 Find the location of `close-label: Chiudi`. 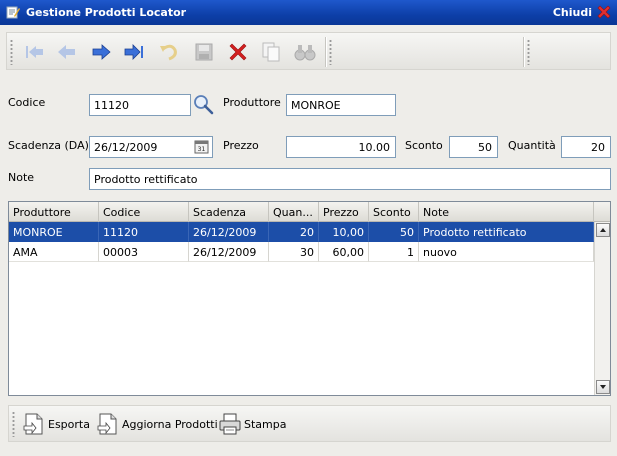

close-label: Chiudi is located at coordinates (572, 12).